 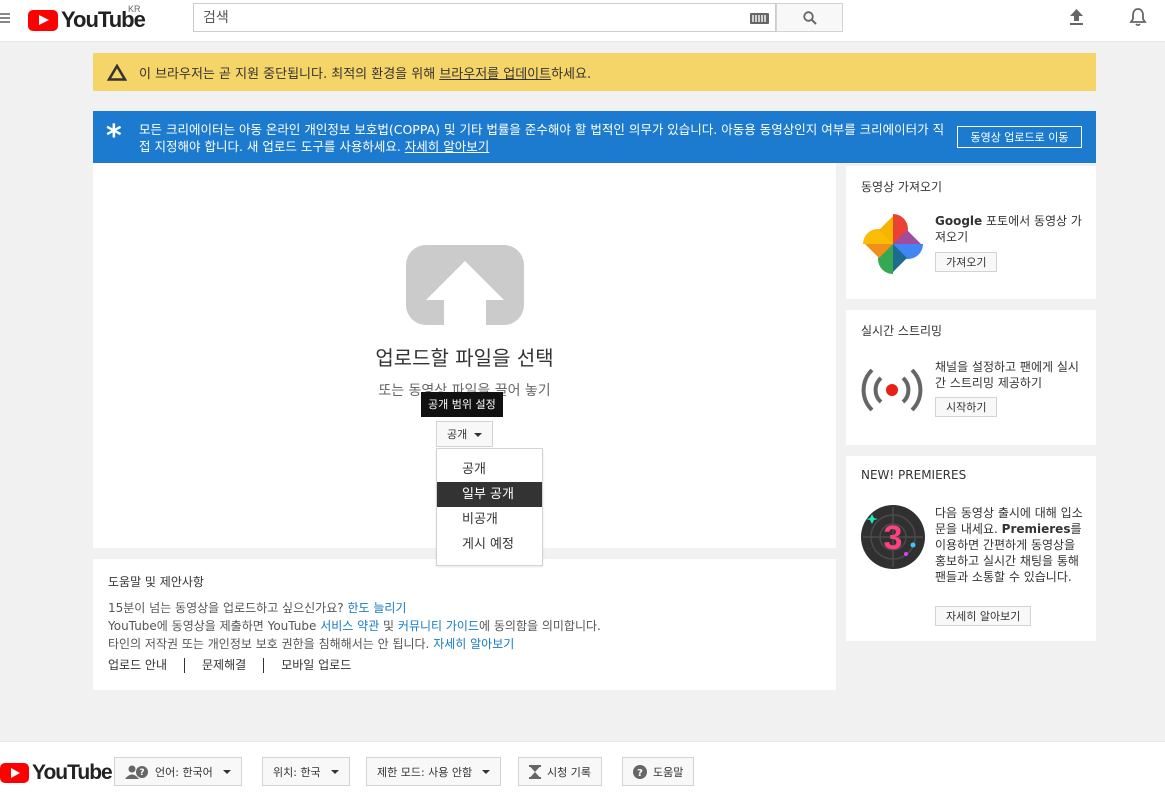 What do you see at coordinates (535, 771) in the screenshot?
I see `hourglass-icon` at bounding box center [535, 771].